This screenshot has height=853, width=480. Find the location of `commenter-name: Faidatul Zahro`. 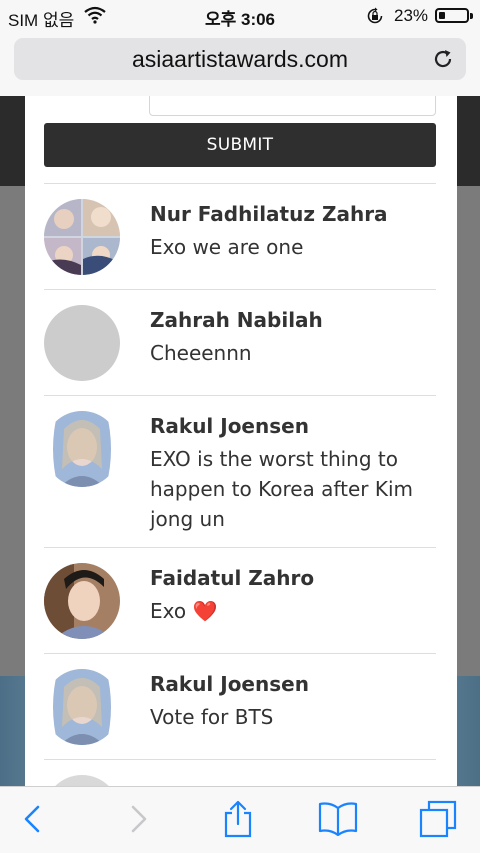

commenter-name: Faidatul Zahro is located at coordinates (232, 578).